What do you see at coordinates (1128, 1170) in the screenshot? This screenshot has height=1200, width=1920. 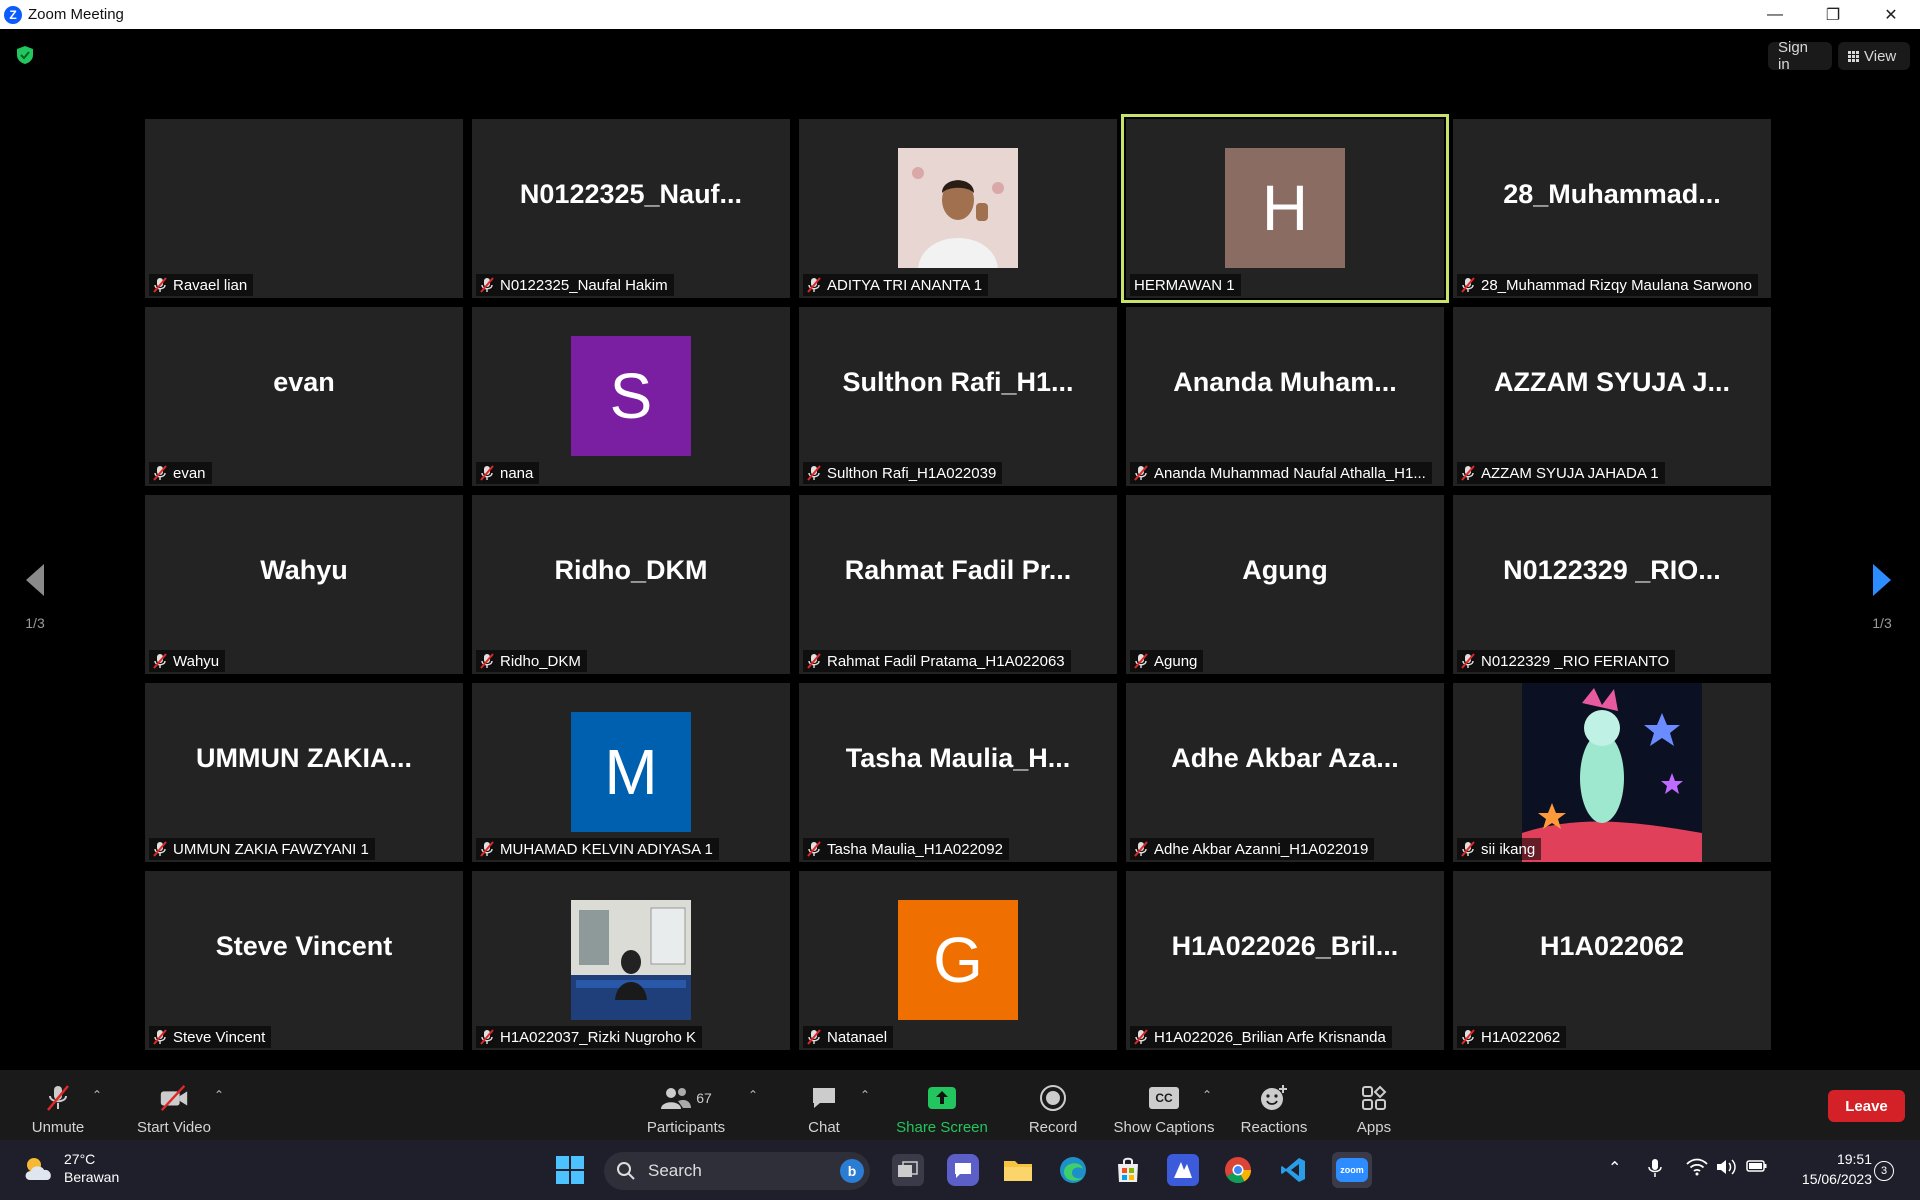 I see `microsoft-store-icon` at bounding box center [1128, 1170].